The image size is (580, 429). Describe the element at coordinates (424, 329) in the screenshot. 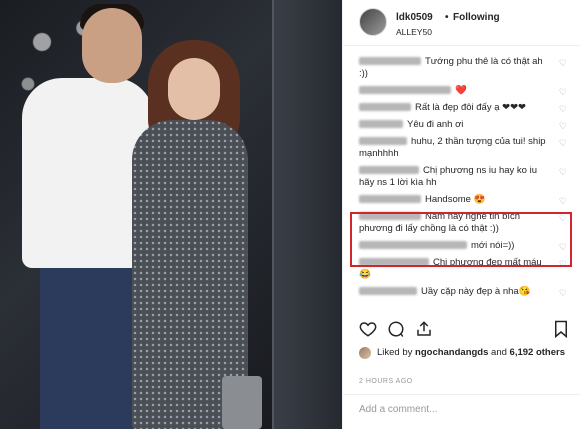

I see `share-icon` at that location.